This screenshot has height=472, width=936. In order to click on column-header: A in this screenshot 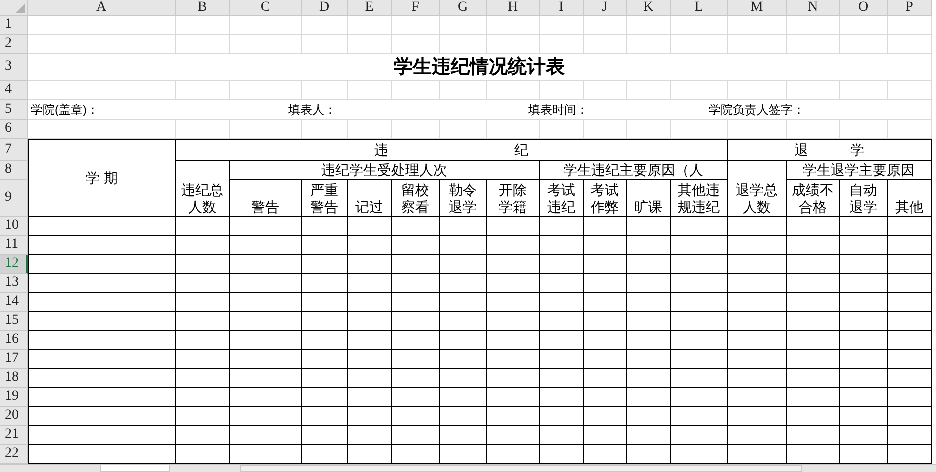, I will do `click(102, 8)`.